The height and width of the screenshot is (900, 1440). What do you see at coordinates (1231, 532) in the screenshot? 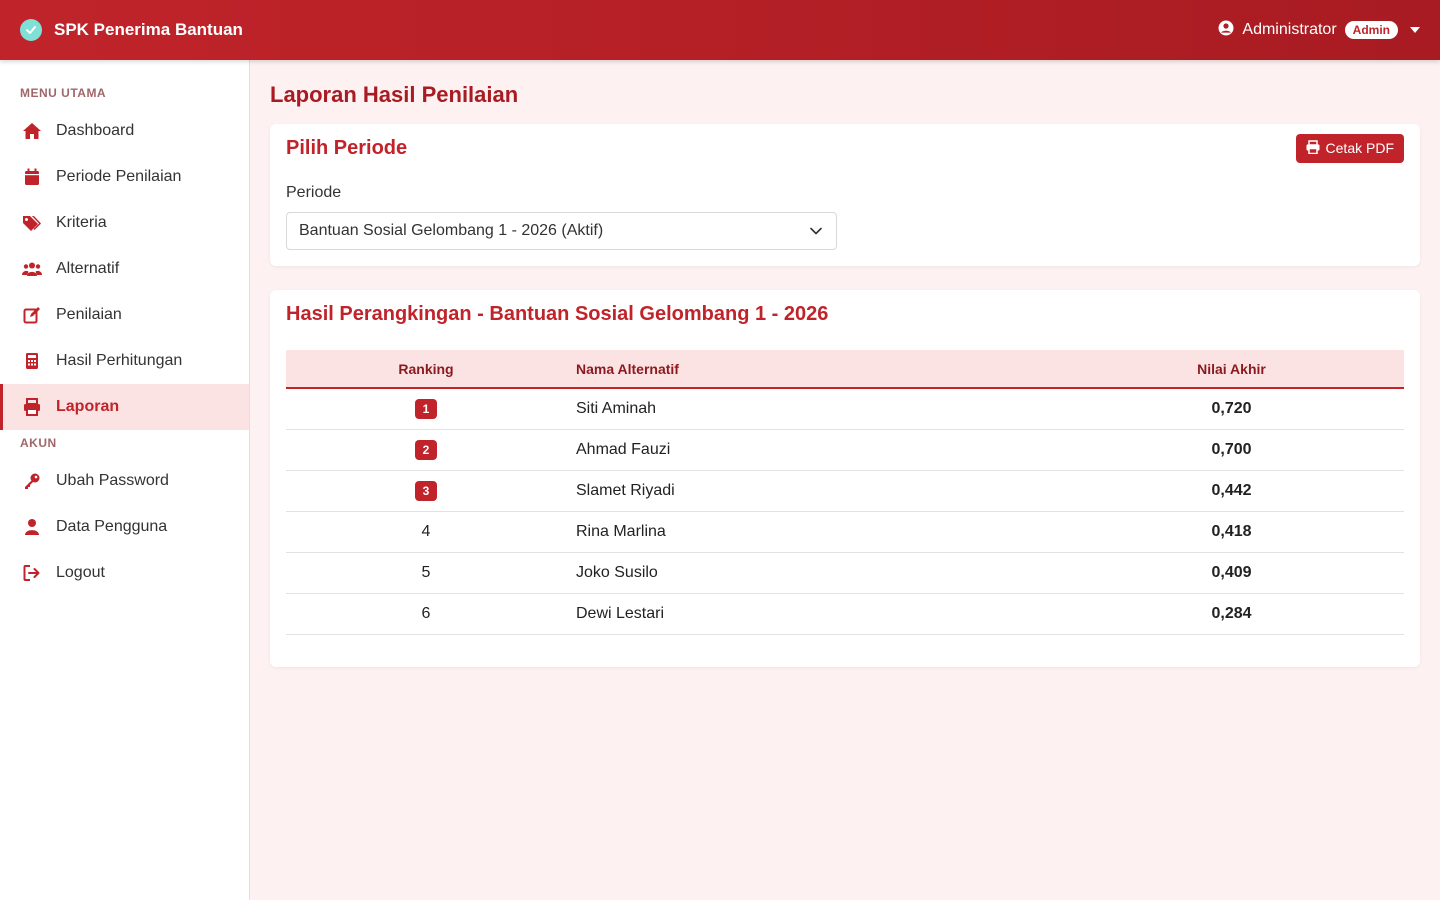
I see `score-cell: 0,418` at bounding box center [1231, 532].